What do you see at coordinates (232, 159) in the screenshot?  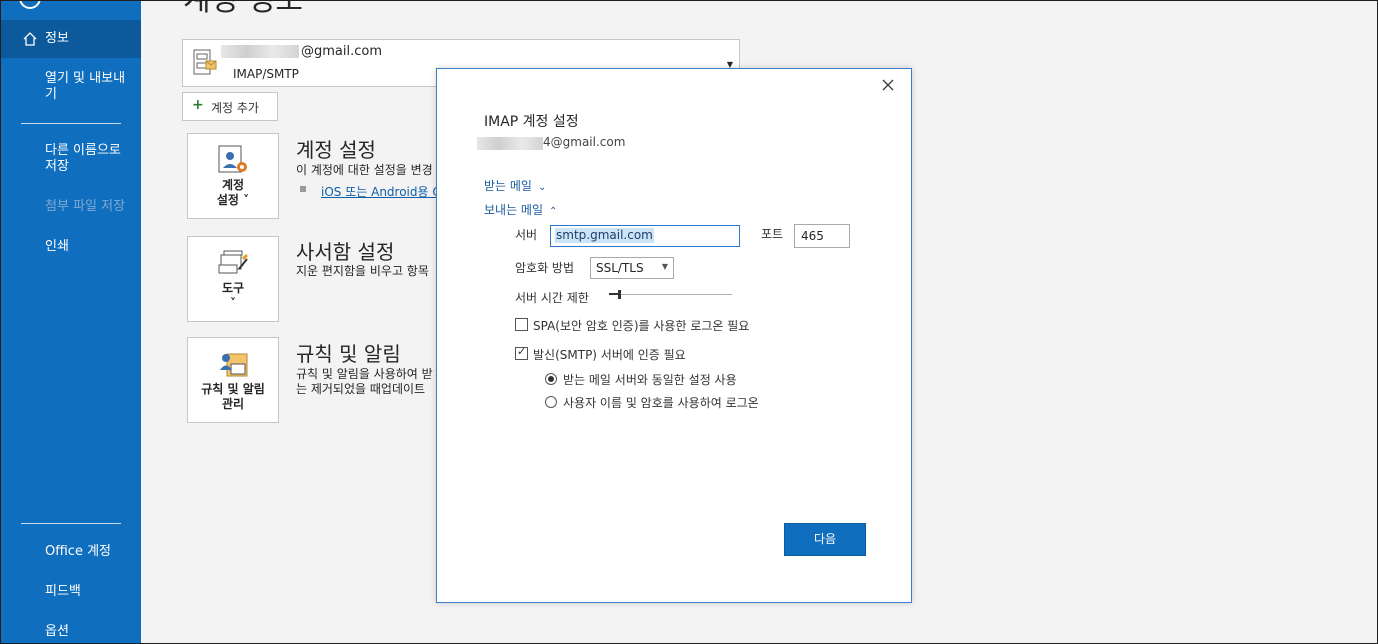 I see `account-settings-icon` at bounding box center [232, 159].